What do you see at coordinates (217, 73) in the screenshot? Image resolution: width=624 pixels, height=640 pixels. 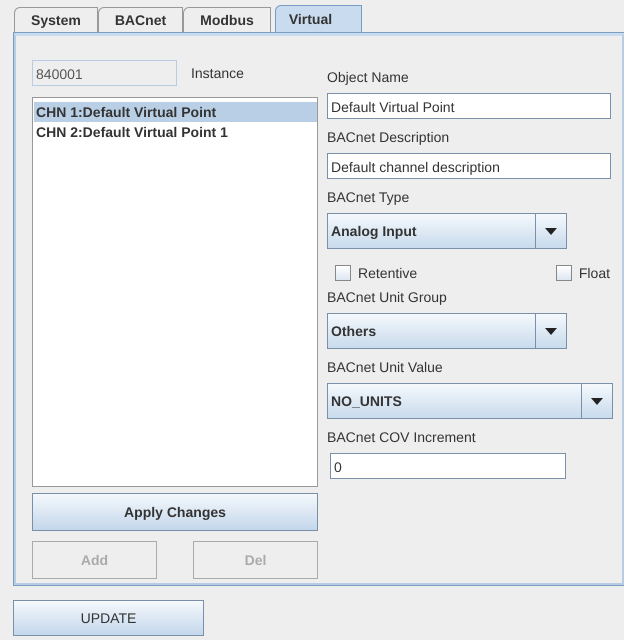 I see `instance-label: Instance` at bounding box center [217, 73].